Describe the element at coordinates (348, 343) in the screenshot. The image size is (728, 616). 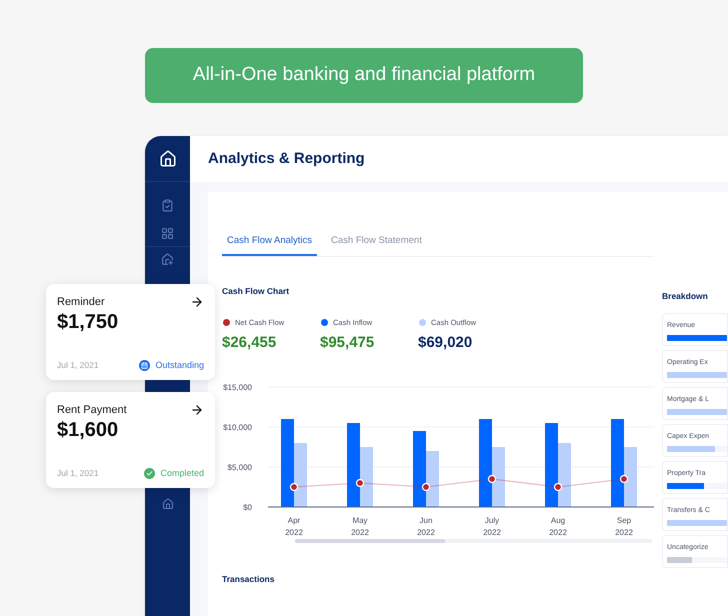
I see `legend-value: $95,475` at that location.